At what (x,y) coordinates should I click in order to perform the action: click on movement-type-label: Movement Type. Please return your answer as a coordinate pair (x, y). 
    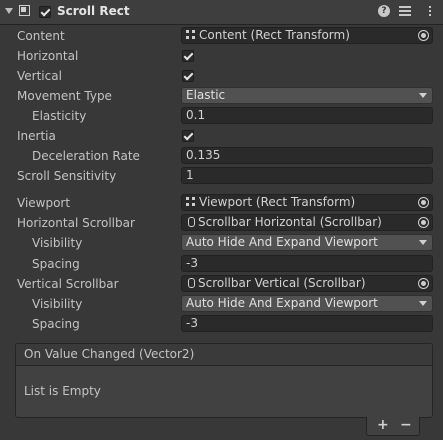
    Looking at the image, I should click on (64, 96).